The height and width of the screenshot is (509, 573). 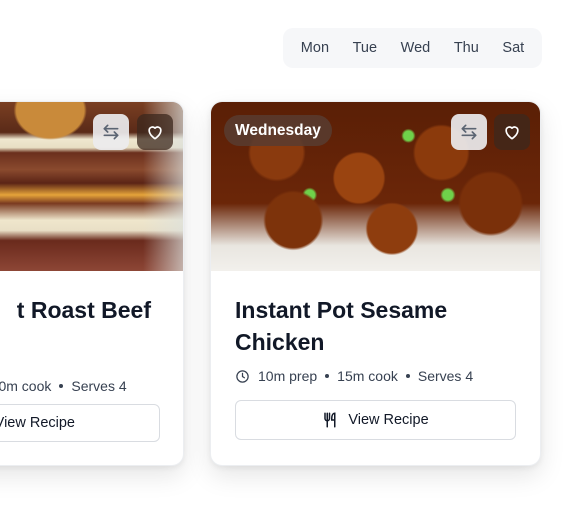 I want to click on tab-tue: Tue, so click(x=365, y=48).